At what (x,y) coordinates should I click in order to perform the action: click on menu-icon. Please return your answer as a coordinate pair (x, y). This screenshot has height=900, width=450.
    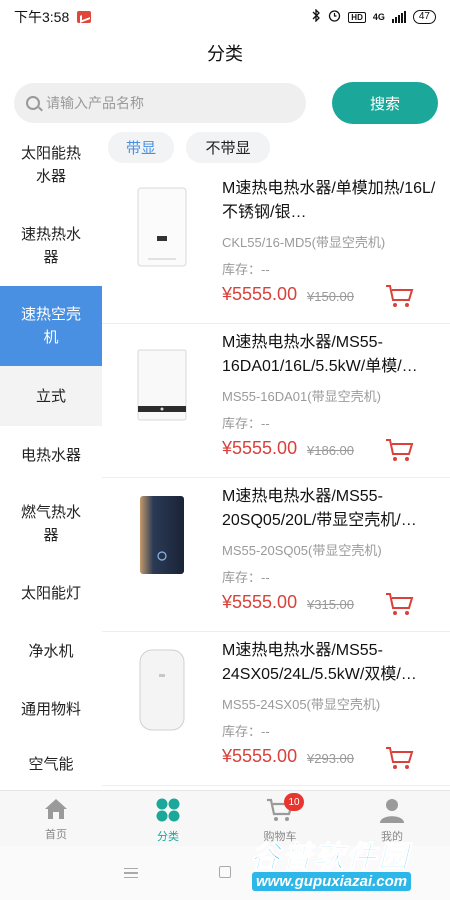
    Looking at the image, I should click on (131, 873).